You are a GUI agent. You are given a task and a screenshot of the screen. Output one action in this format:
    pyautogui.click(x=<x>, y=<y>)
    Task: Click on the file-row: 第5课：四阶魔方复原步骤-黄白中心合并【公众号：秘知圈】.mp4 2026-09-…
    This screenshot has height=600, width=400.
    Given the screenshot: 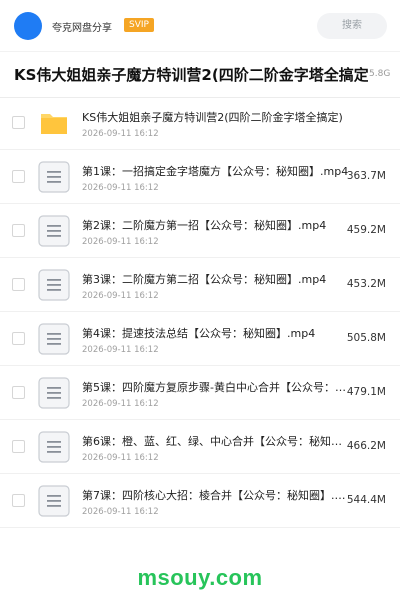 What is the action you would take?
    pyautogui.click(x=200, y=393)
    